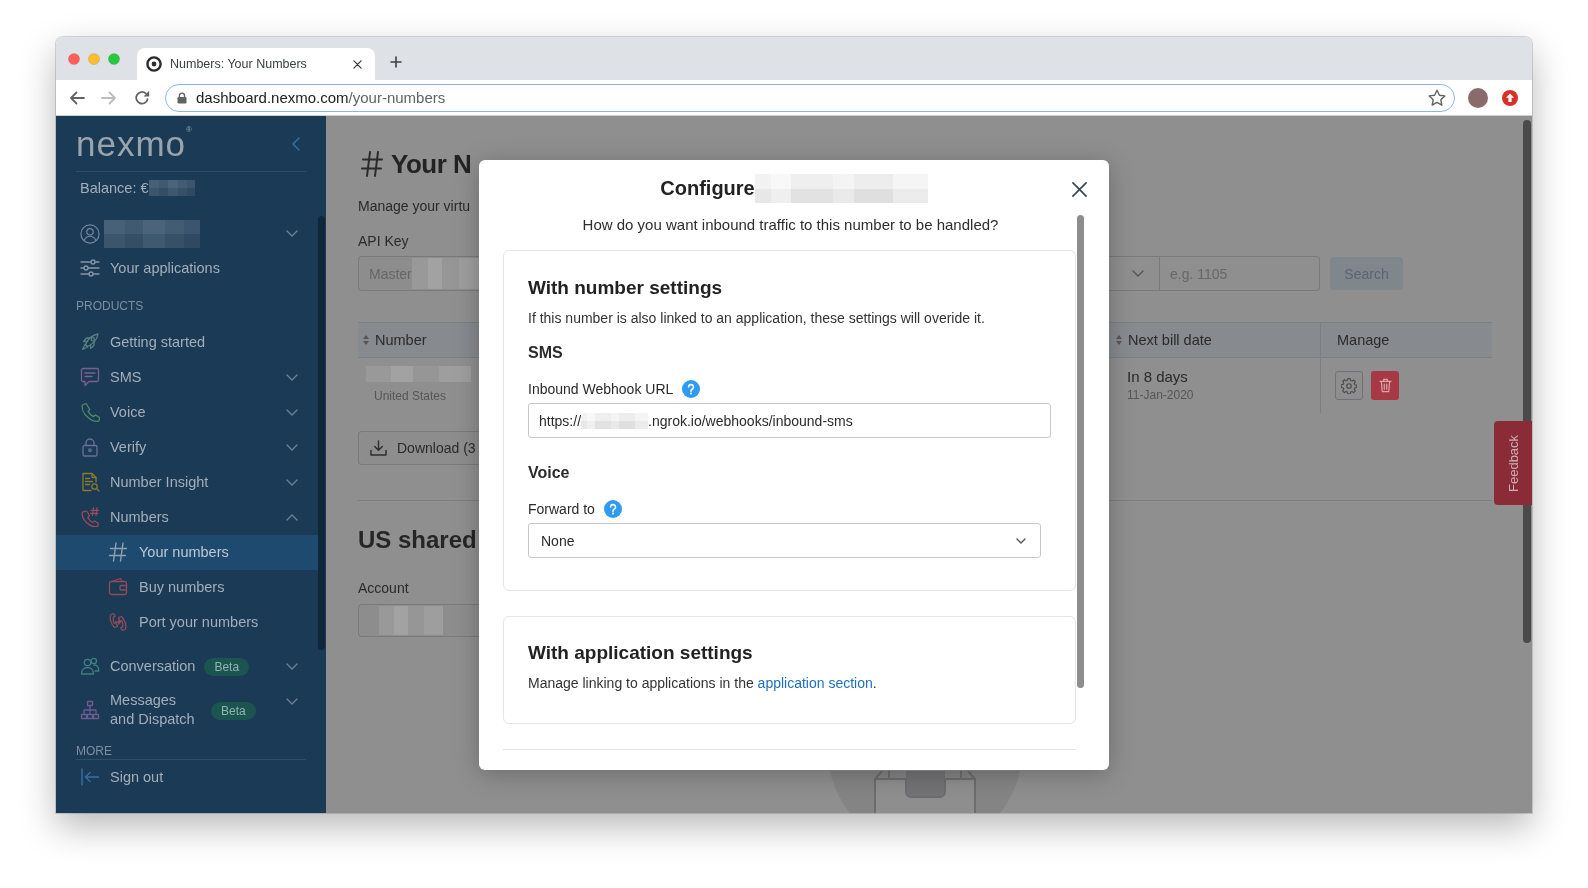 The width and height of the screenshot is (1588, 888). What do you see at coordinates (187, 587) in the screenshot?
I see `sidebar-item: Buy numbers` at bounding box center [187, 587].